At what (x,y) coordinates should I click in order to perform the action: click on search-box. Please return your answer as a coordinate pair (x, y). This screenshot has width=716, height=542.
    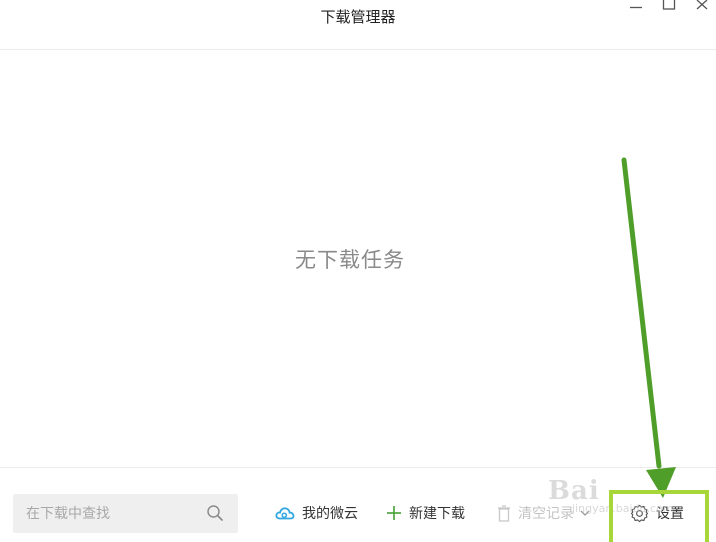
    Looking at the image, I should click on (125, 513).